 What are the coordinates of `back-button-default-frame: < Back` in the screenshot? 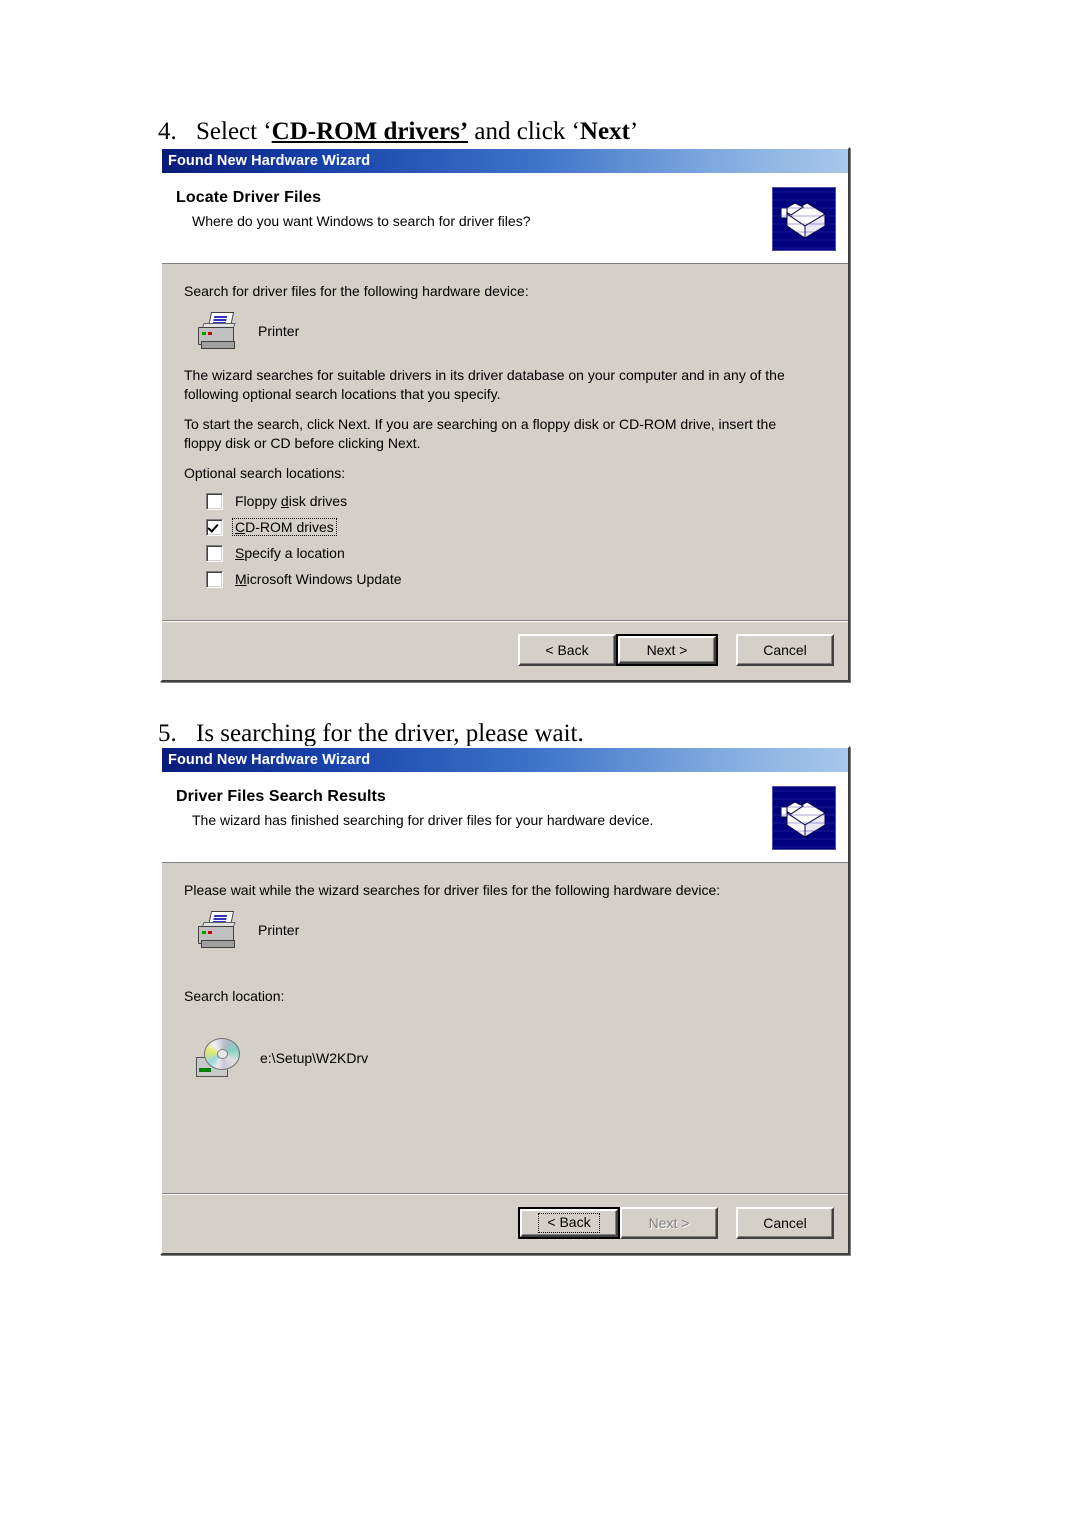 It's located at (569, 1223).